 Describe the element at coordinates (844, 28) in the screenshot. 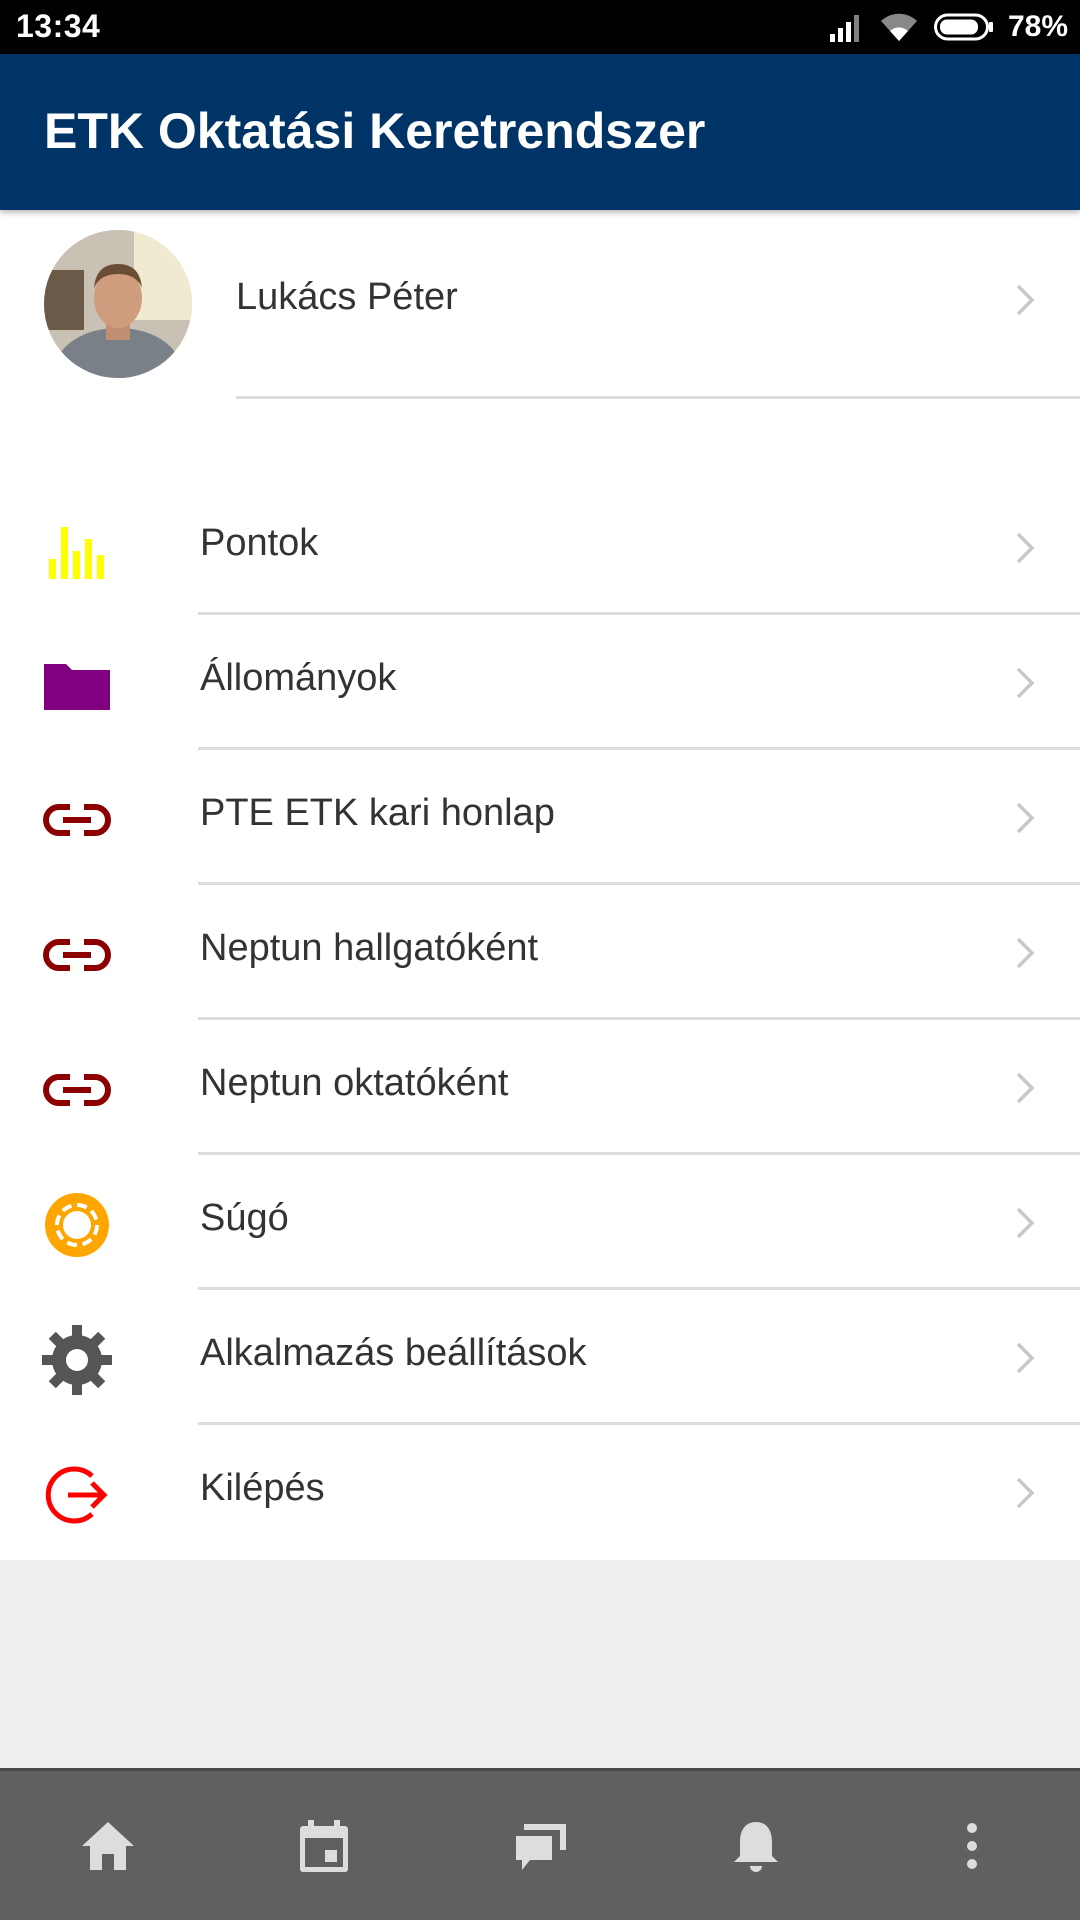

I see `signal-icon` at that location.